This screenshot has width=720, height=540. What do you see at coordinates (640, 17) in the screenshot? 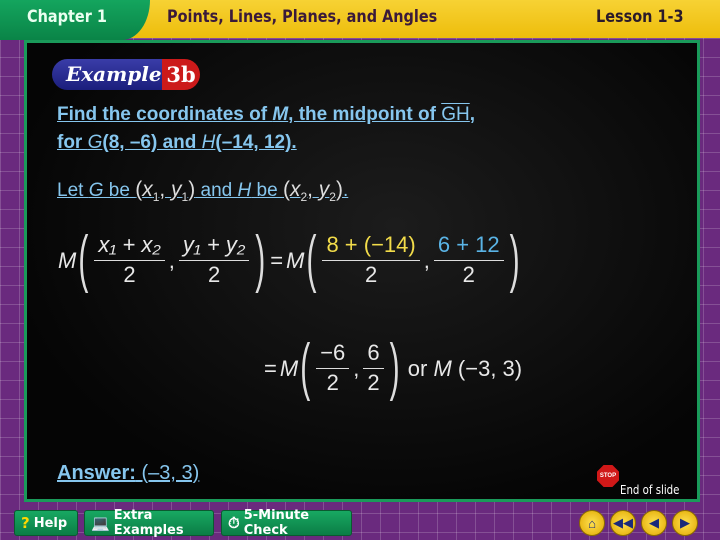
I see `lesson-number: Lesson 1-3` at bounding box center [640, 17].